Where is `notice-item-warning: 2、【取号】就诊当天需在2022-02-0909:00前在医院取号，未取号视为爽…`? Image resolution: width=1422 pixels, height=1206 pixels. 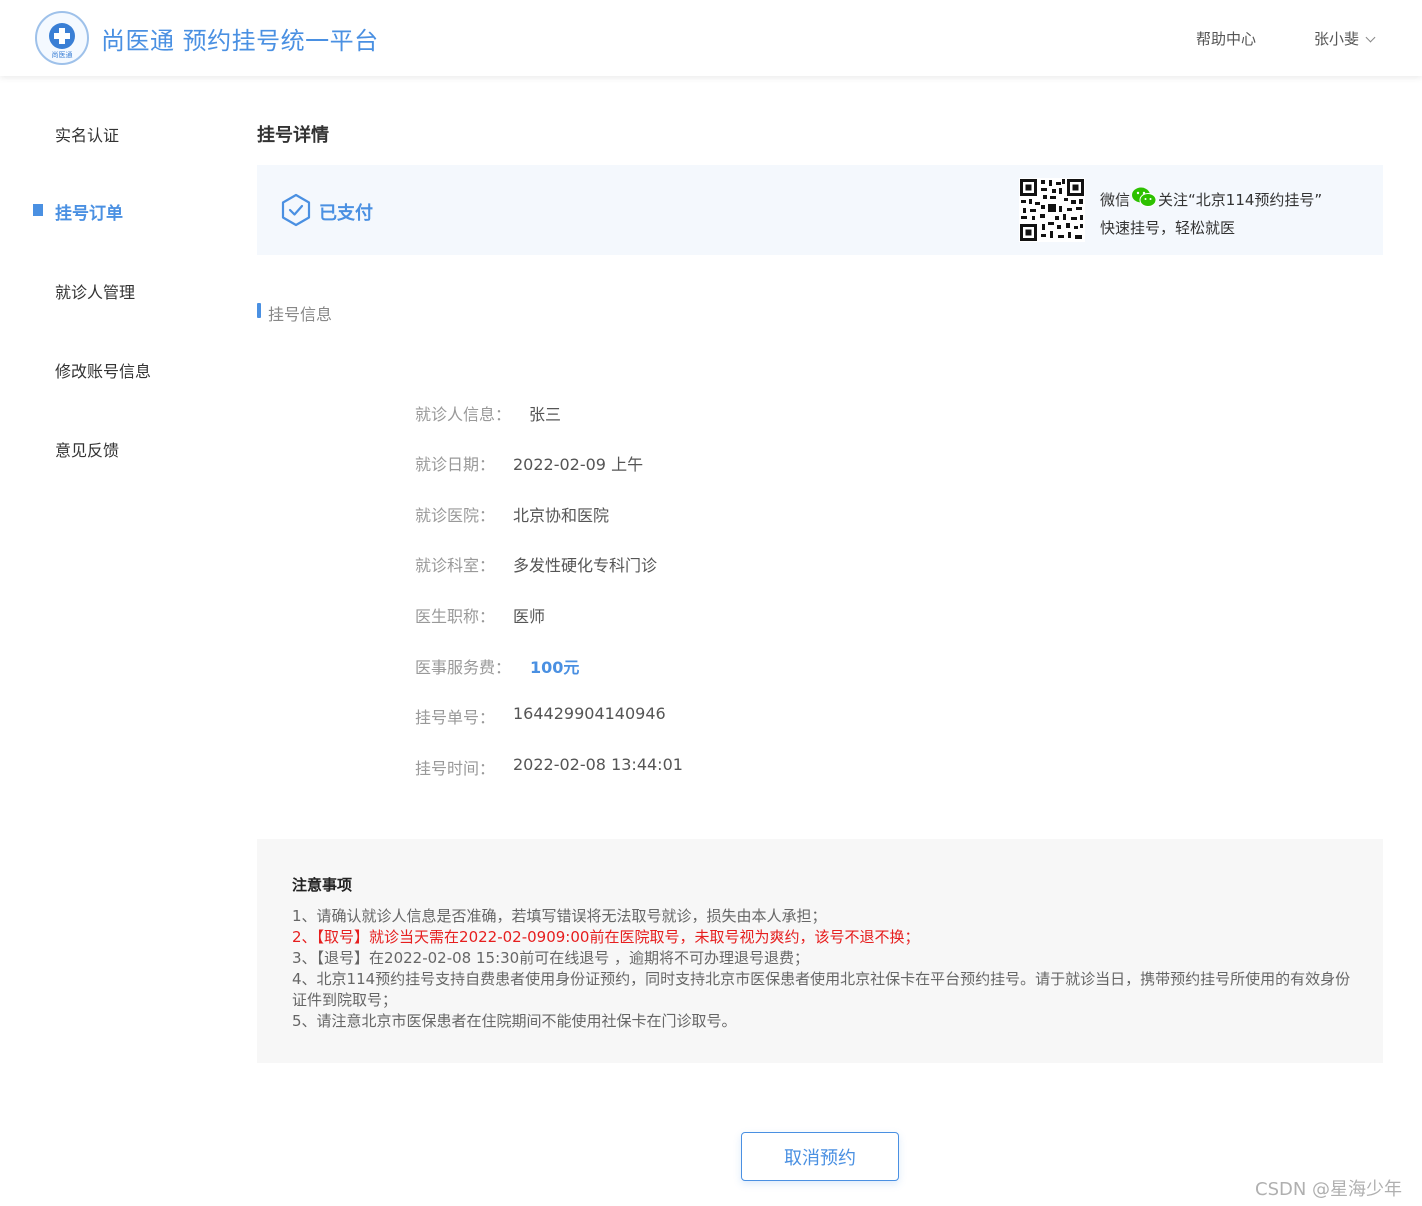
notice-item-warning: 2、【取号】就诊当天需在2022-02-0909:00前在医院取号，未取号视为爽… is located at coordinates (606, 937).